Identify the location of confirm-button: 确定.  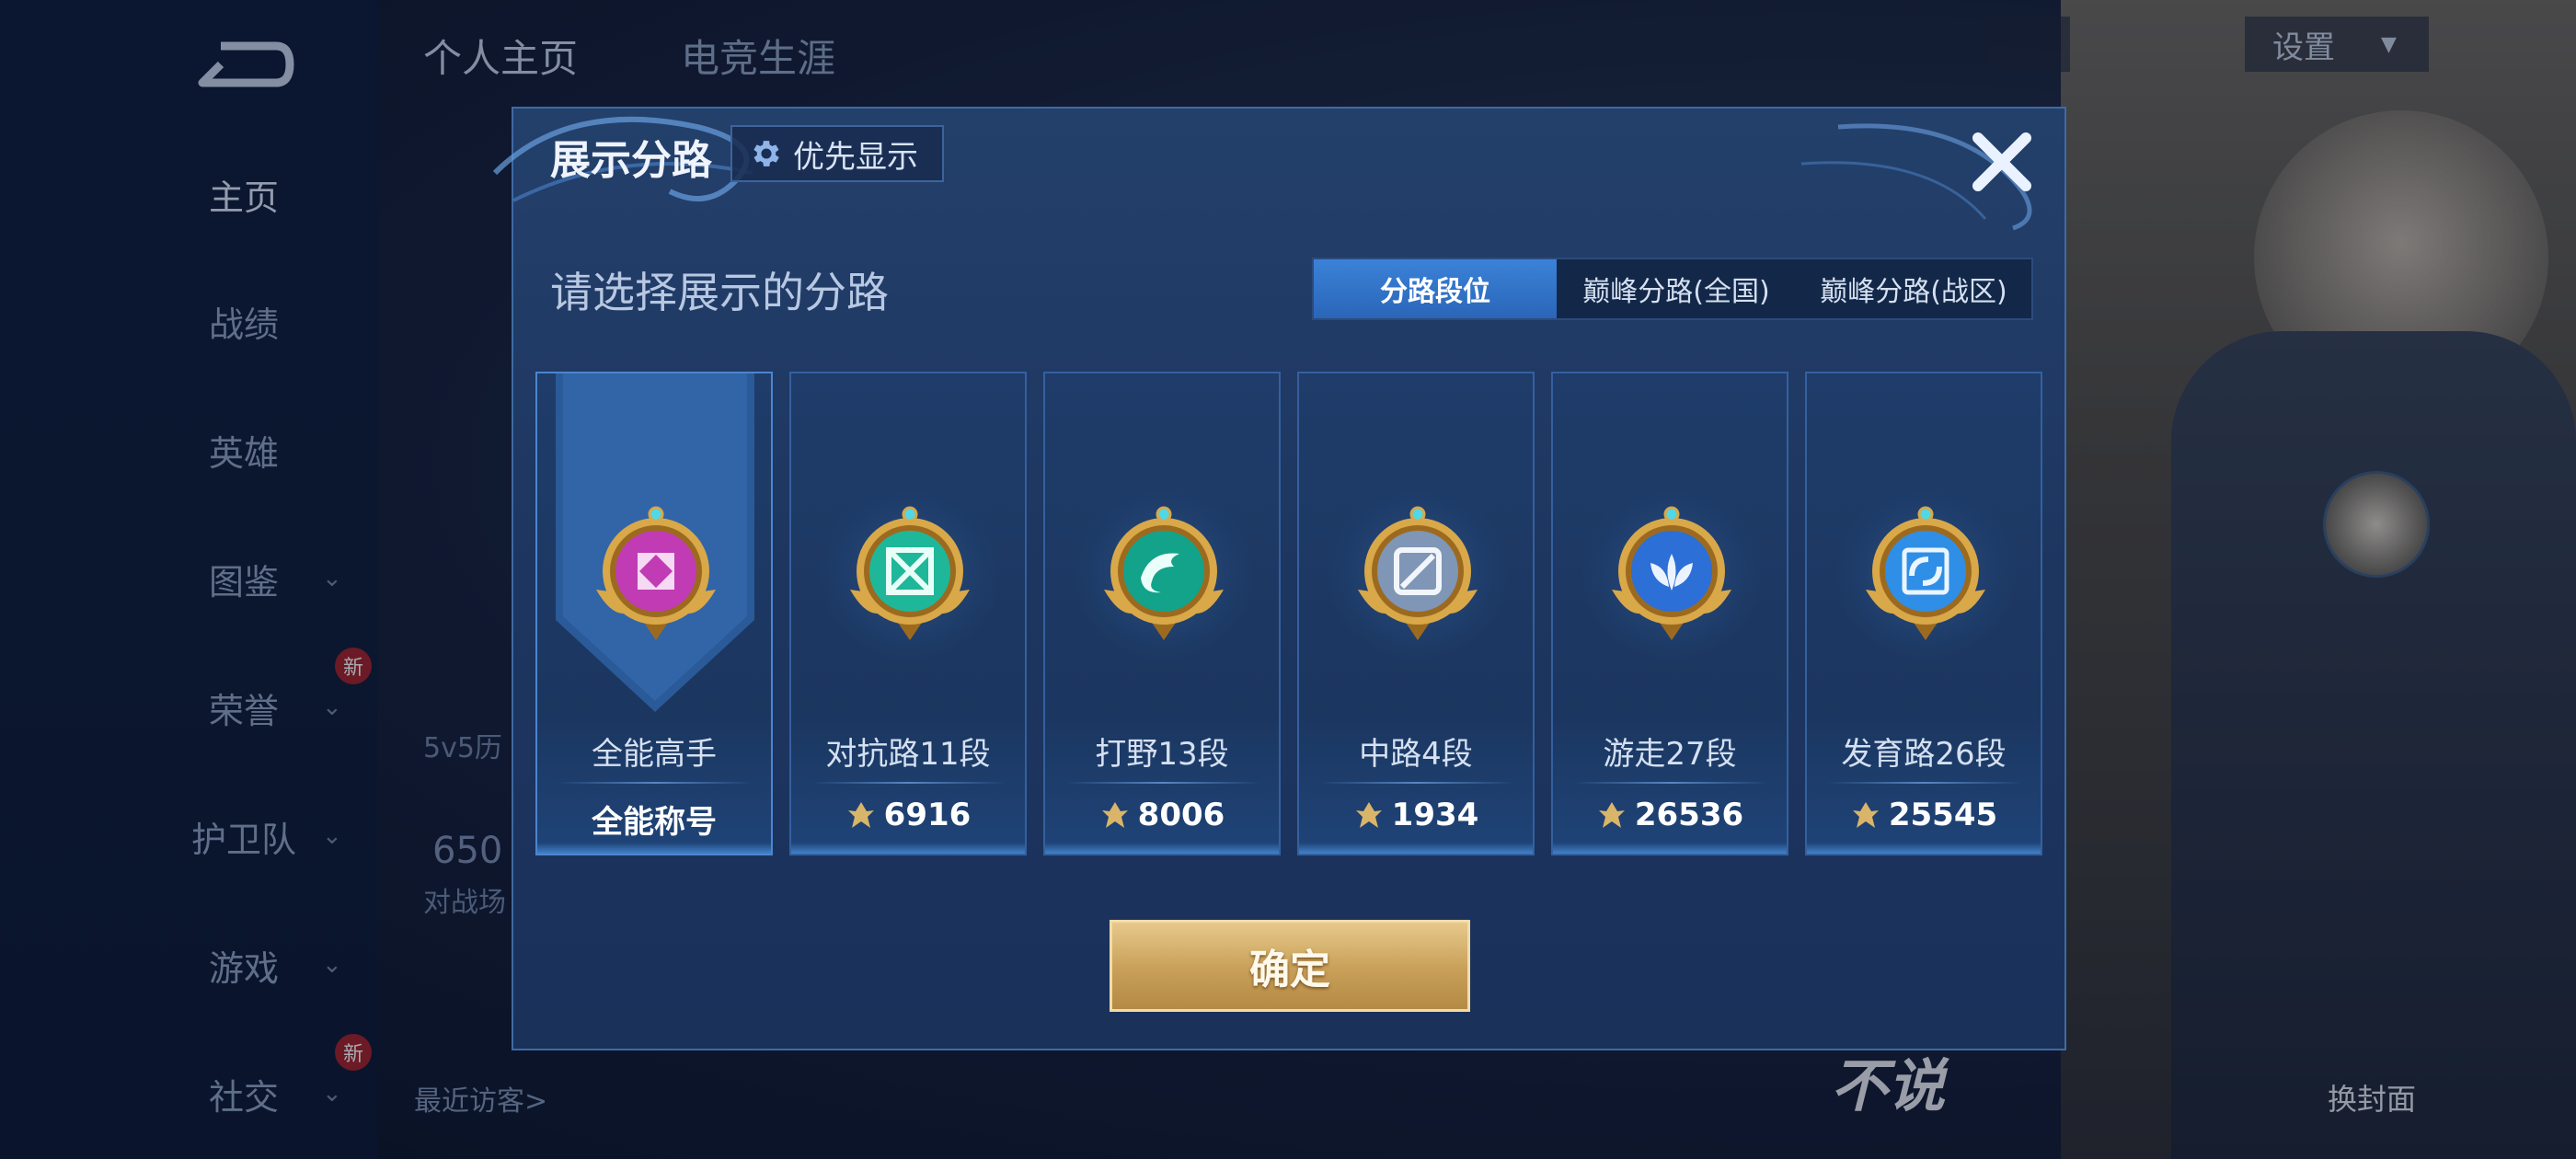
(1290, 966).